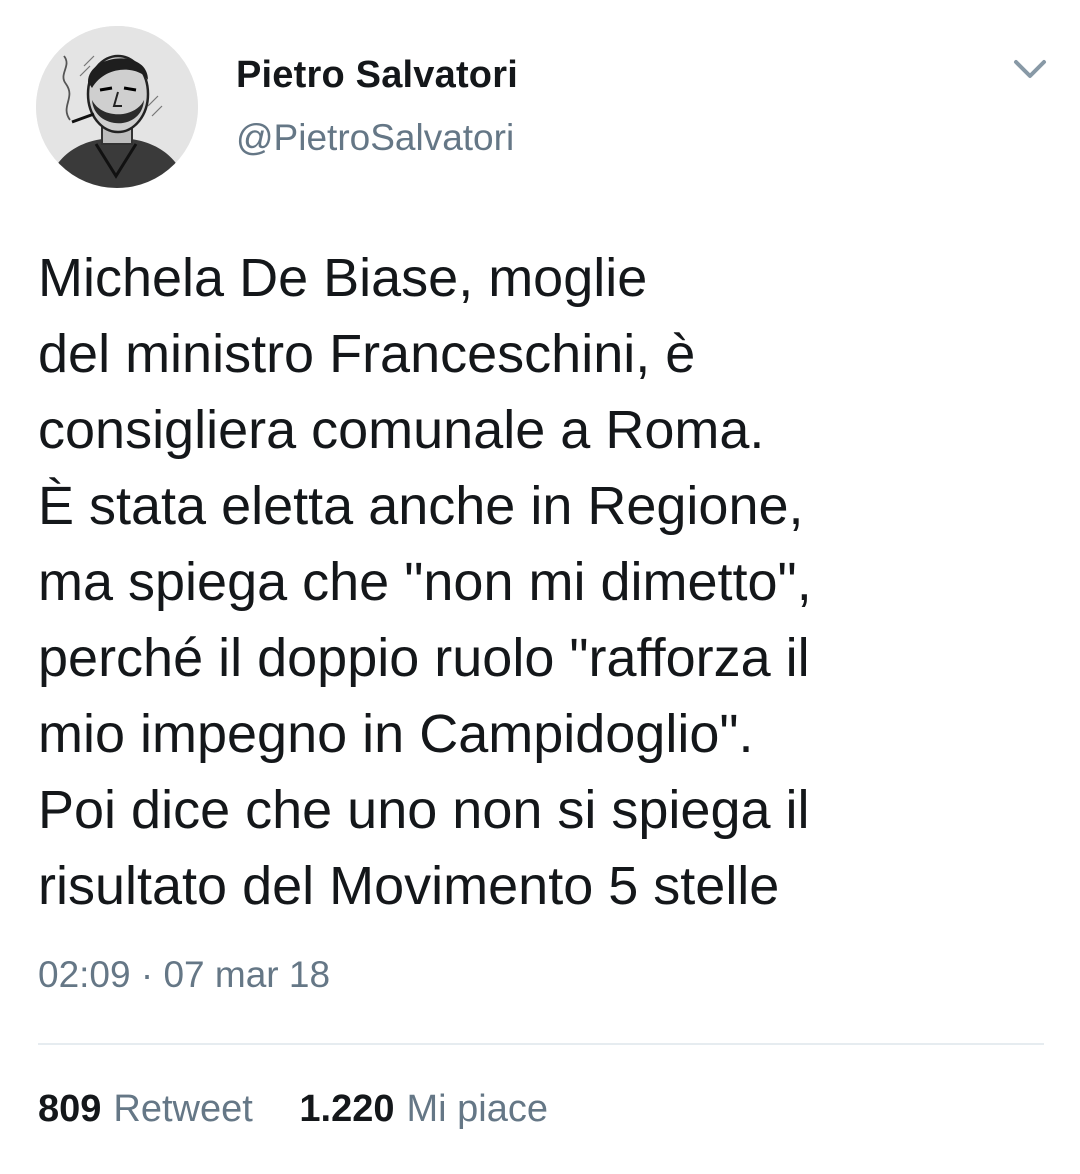 The image size is (1080, 1174). Describe the element at coordinates (70, 1109) in the screenshot. I see `retweets-count: 809` at that location.